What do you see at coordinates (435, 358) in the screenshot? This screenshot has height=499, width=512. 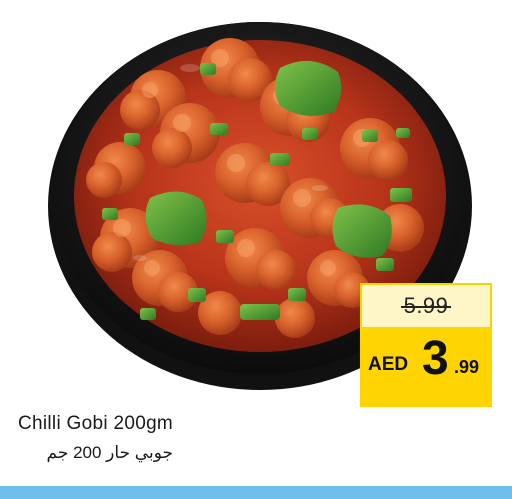 I see `new-price-integer: 3` at bounding box center [435, 358].